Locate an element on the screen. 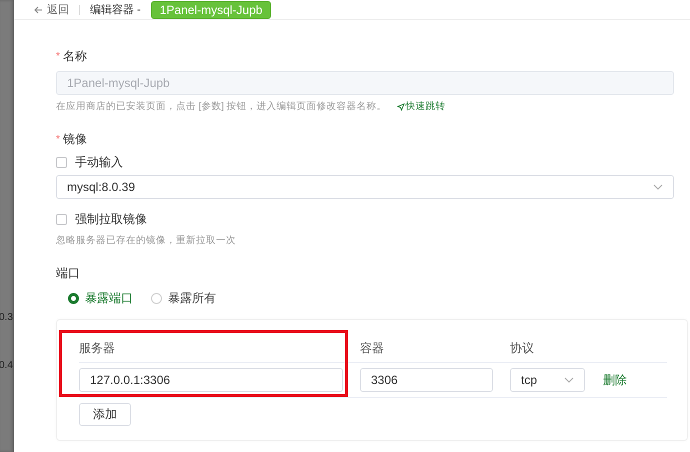 This screenshot has height=452, width=690. column-header: 容器 is located at coordinates (372, 347).